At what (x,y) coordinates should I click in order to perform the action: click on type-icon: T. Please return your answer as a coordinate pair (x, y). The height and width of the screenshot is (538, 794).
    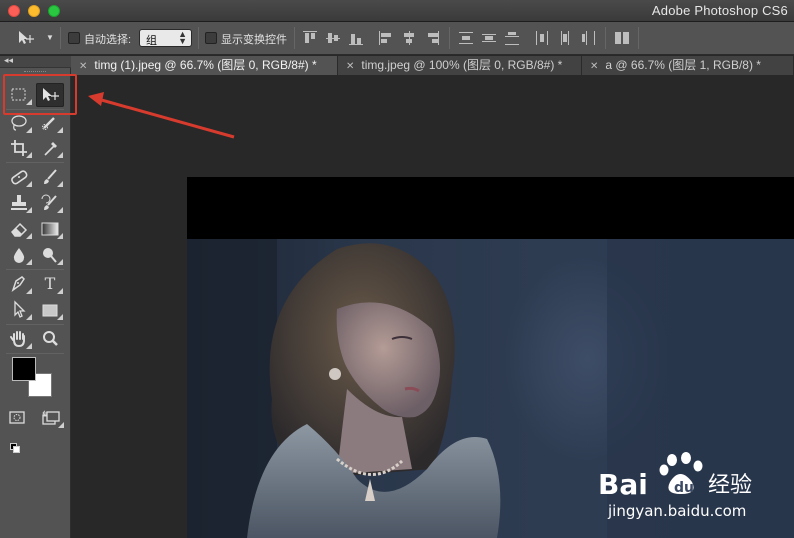
    Looking at the image, I should click on (50, 283).